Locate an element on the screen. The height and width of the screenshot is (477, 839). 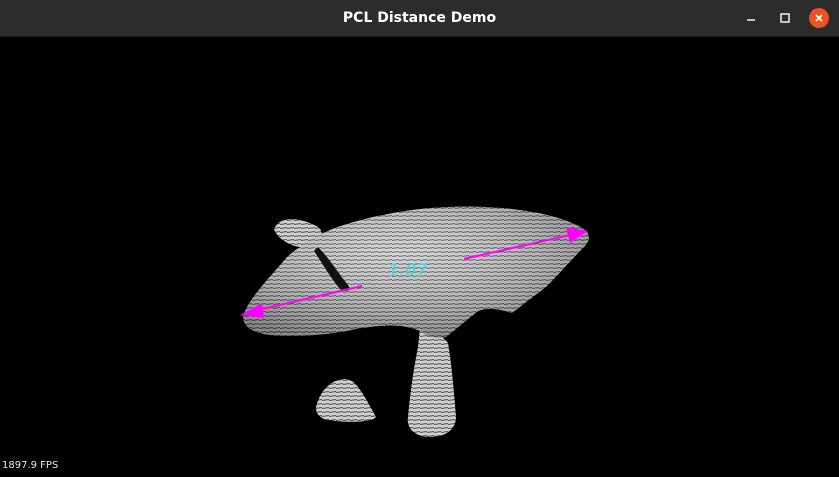
close-icon is located at coordinates (819, 18).